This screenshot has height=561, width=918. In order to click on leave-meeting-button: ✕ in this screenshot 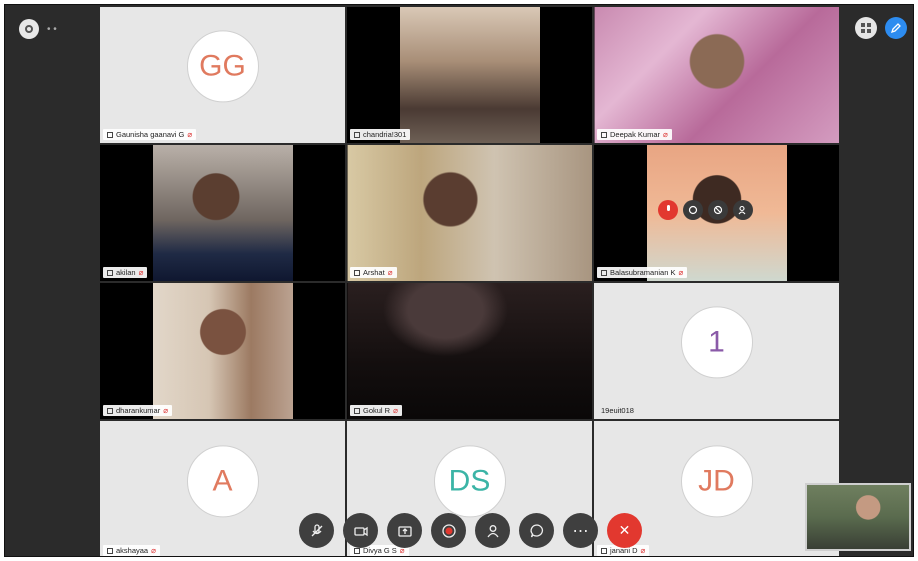, I will do `click(624, 530)`.